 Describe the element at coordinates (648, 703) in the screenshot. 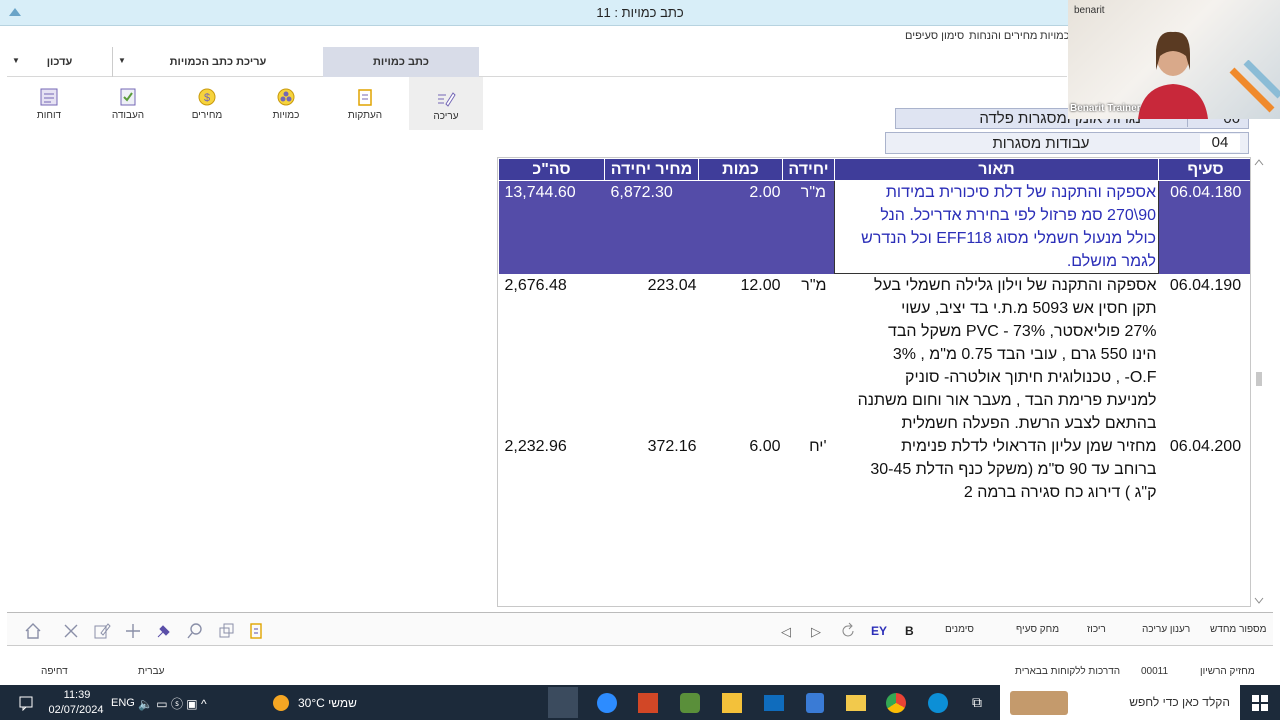

I see `powerpoint-app-icon` at that location.